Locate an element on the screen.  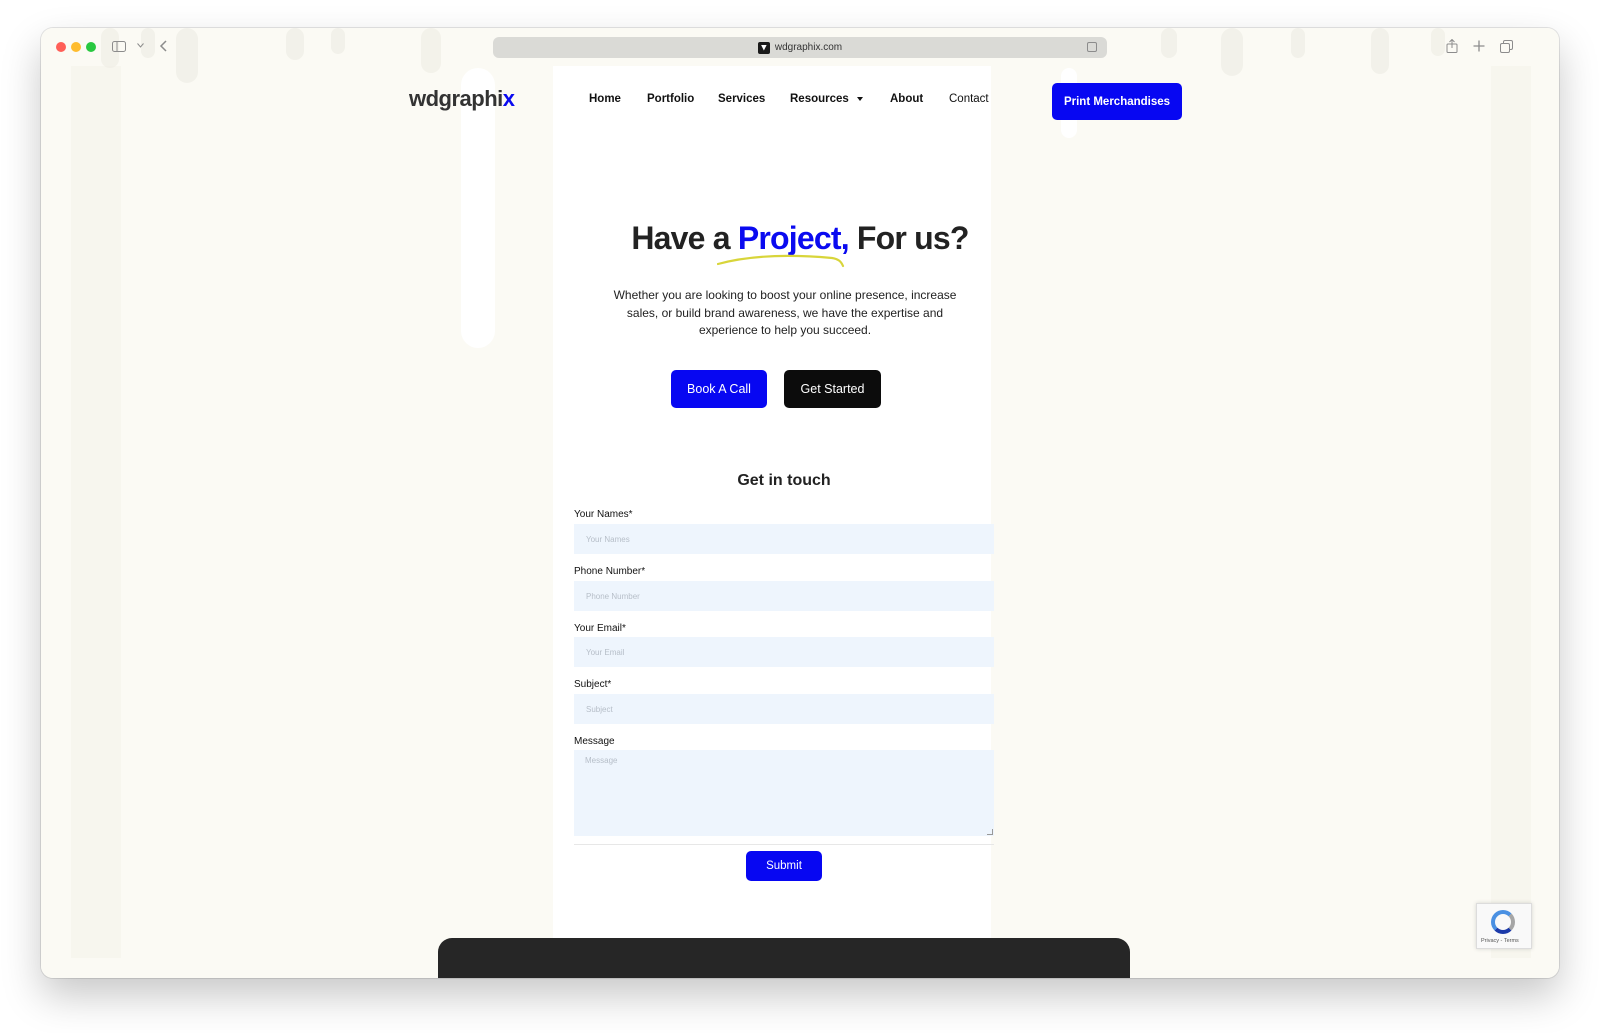
print-merchandises-button: Print Merchandises is located at coordinates (1117, 101).